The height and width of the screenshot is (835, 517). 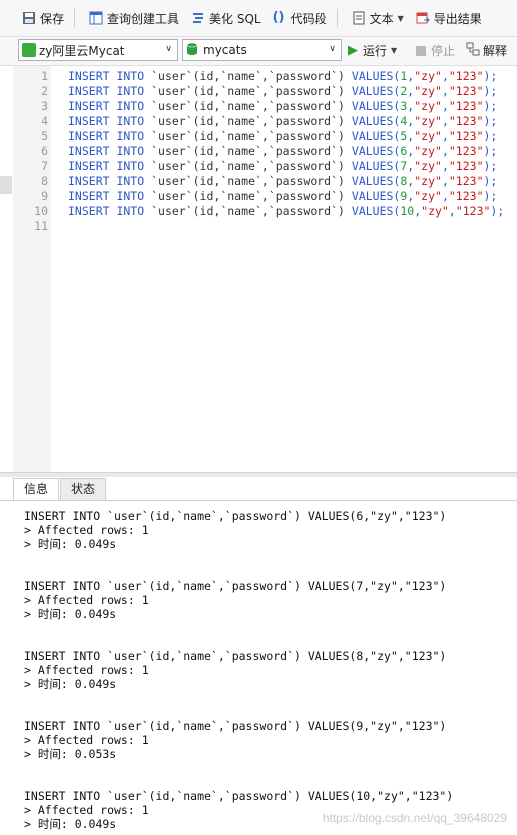 I want to click on text-mode-button: 文本 ▼, so click(x=378, y=18).